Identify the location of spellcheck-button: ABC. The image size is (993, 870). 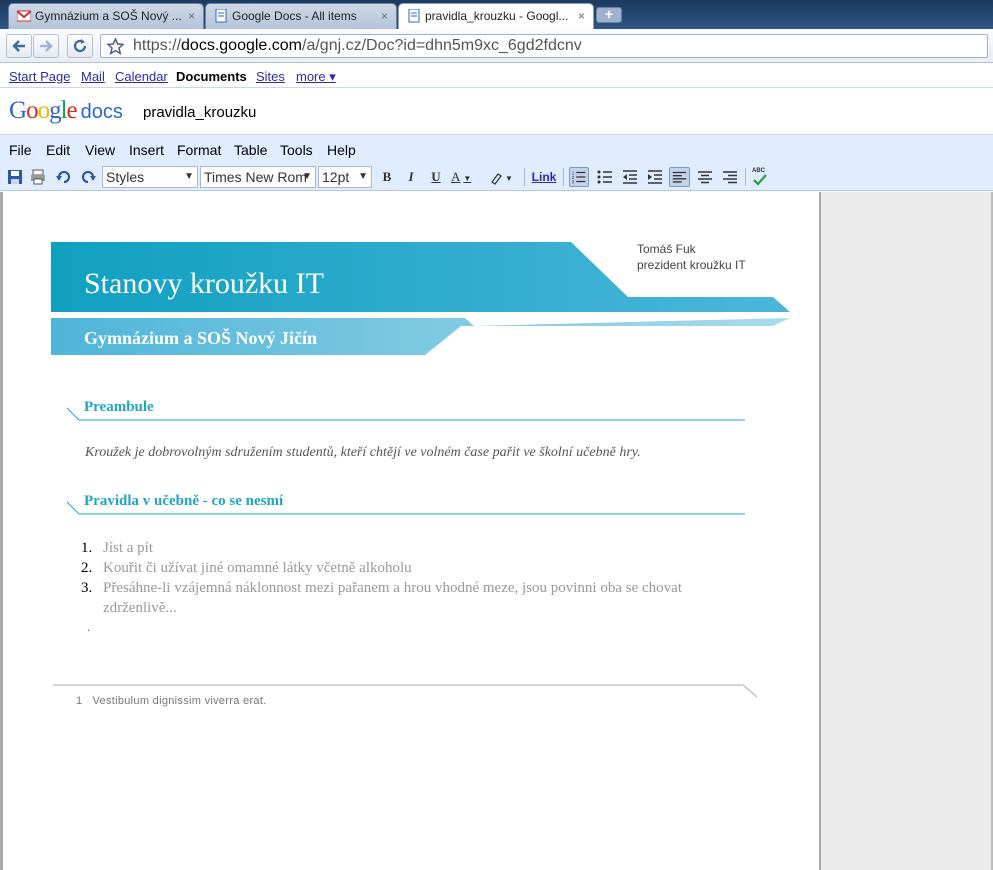
(761, 177).